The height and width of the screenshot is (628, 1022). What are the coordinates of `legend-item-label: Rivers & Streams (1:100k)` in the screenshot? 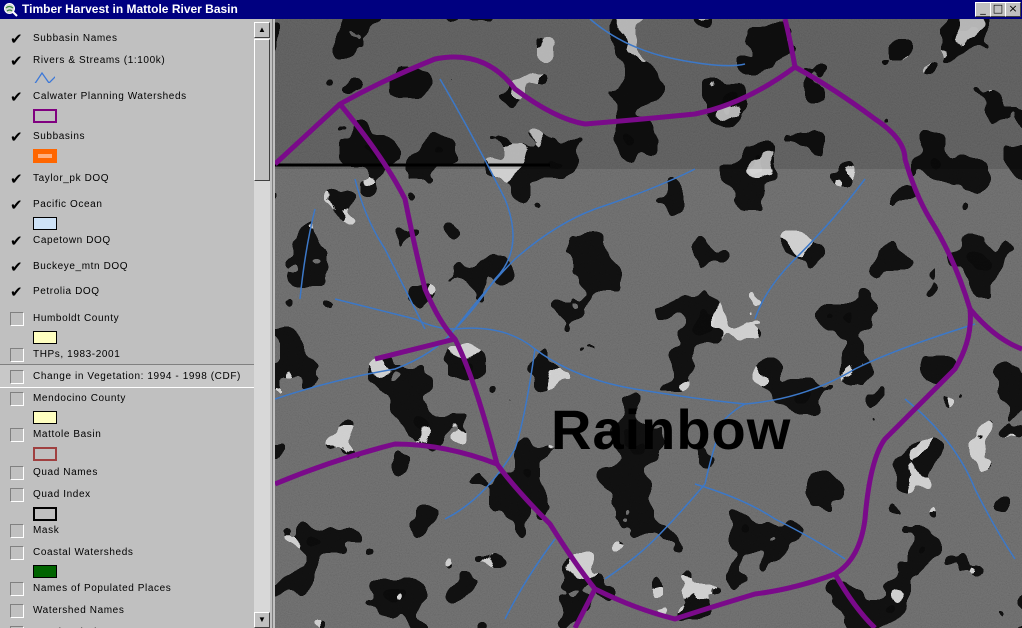 It's located at (99, 60).